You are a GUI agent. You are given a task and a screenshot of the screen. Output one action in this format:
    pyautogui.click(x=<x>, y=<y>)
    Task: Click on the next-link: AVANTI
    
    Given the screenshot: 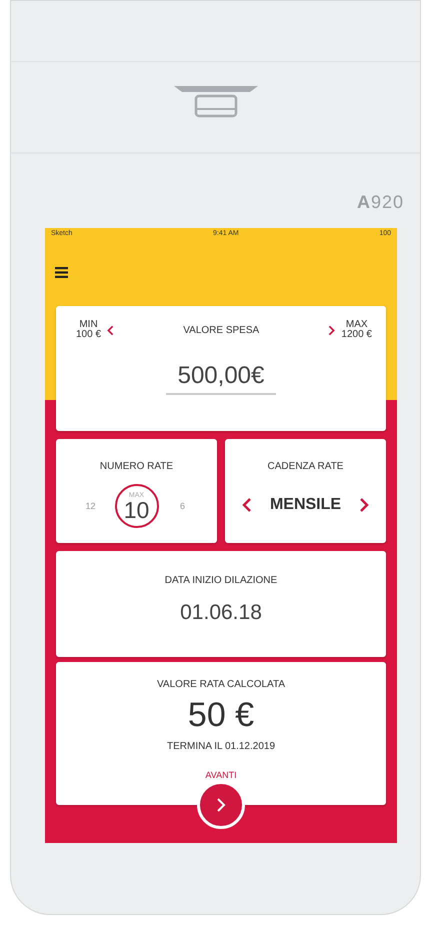 What is the action you would take?
    pyautogui.click(x=221, y=775)
    